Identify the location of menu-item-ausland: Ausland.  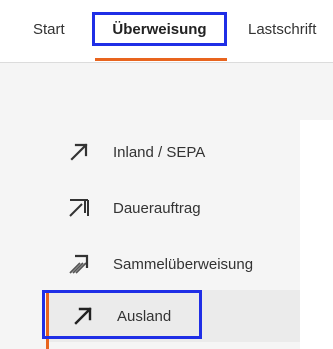
(173, 316).